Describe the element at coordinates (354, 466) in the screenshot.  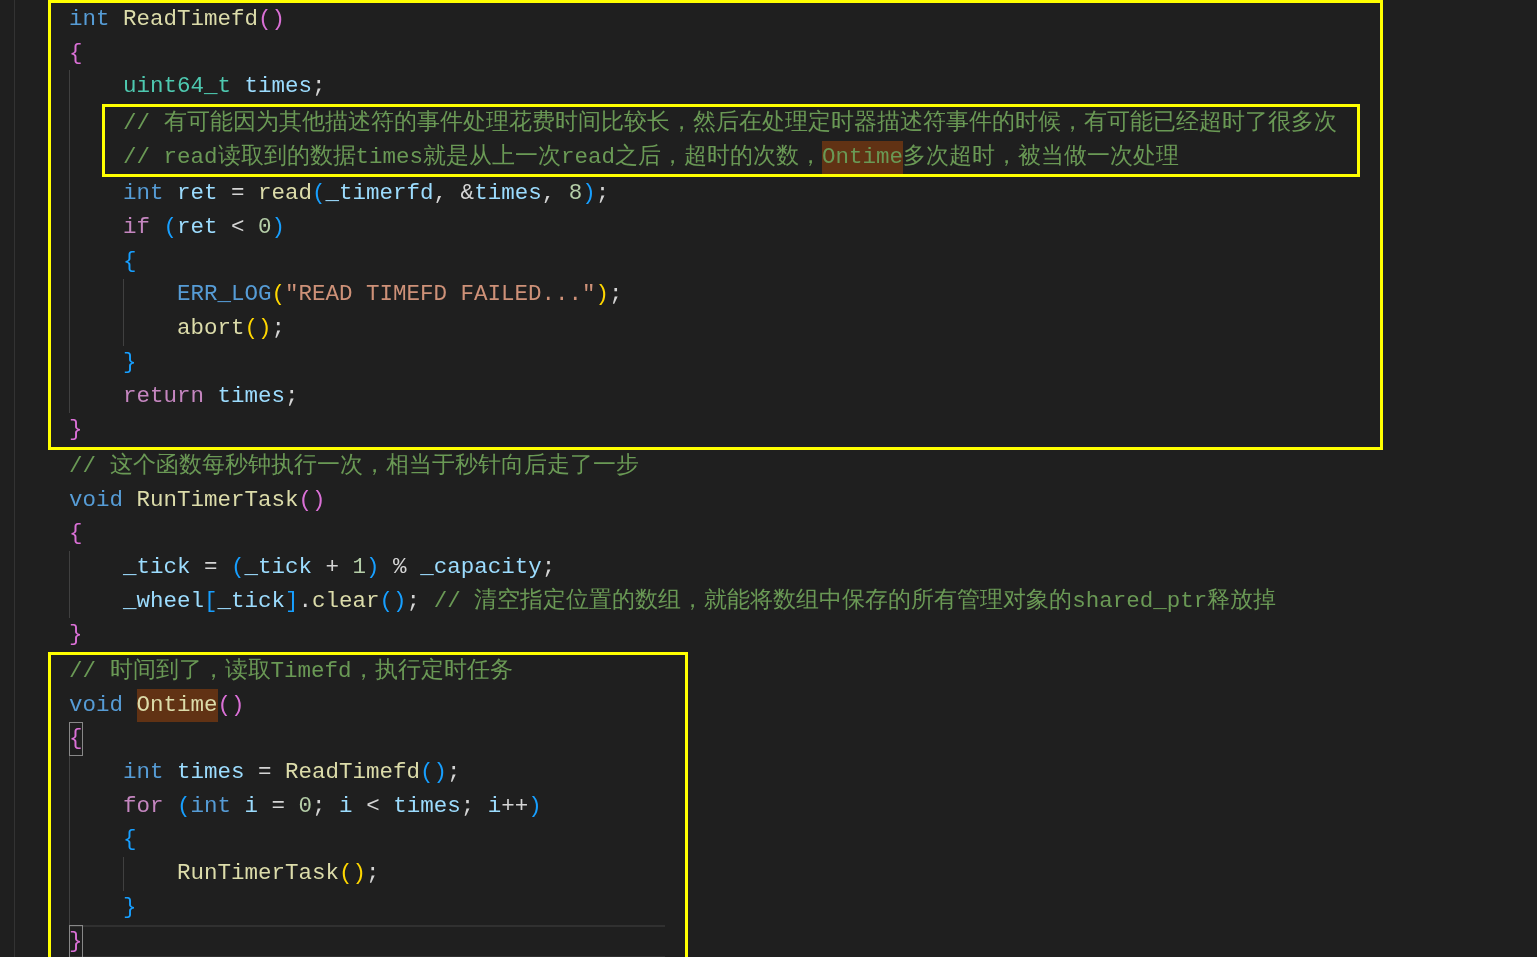
I see `code-line: // 这个函数每秒钟执行一次，相当于秒针向后走了一步` at that location.